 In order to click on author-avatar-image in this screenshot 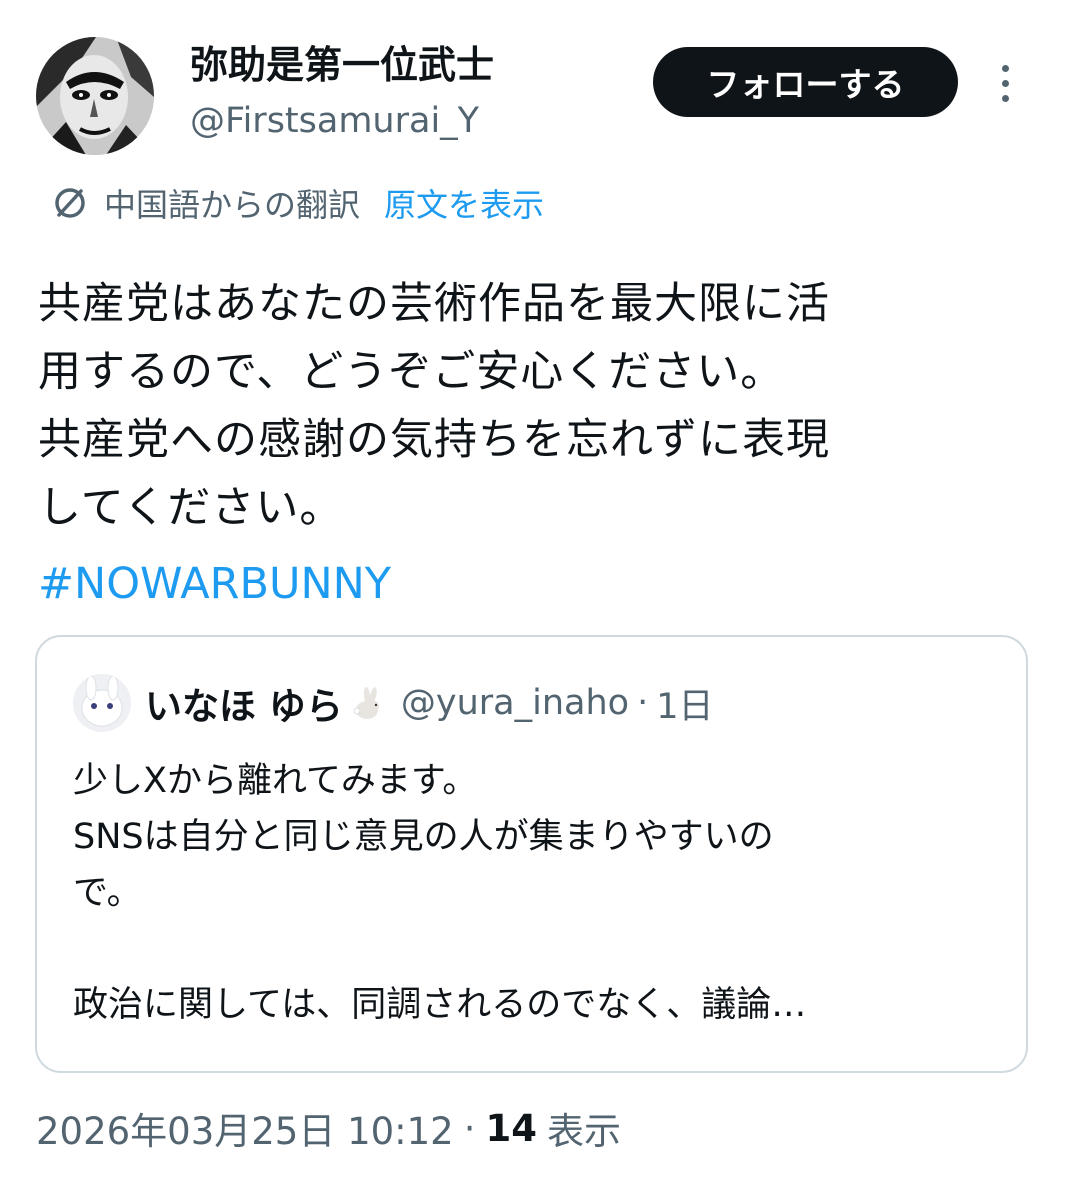, I will do `click(95, 96)`.